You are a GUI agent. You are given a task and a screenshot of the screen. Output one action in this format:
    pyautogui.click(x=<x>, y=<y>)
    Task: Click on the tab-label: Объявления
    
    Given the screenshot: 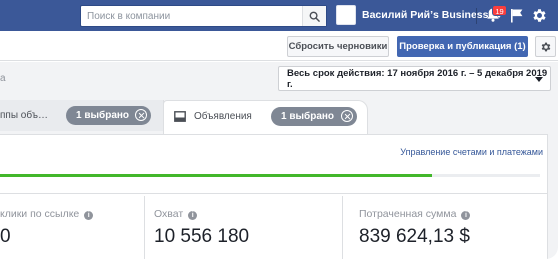 What is the action you would take?
    pyautogui.click(x=223, y=116)
    